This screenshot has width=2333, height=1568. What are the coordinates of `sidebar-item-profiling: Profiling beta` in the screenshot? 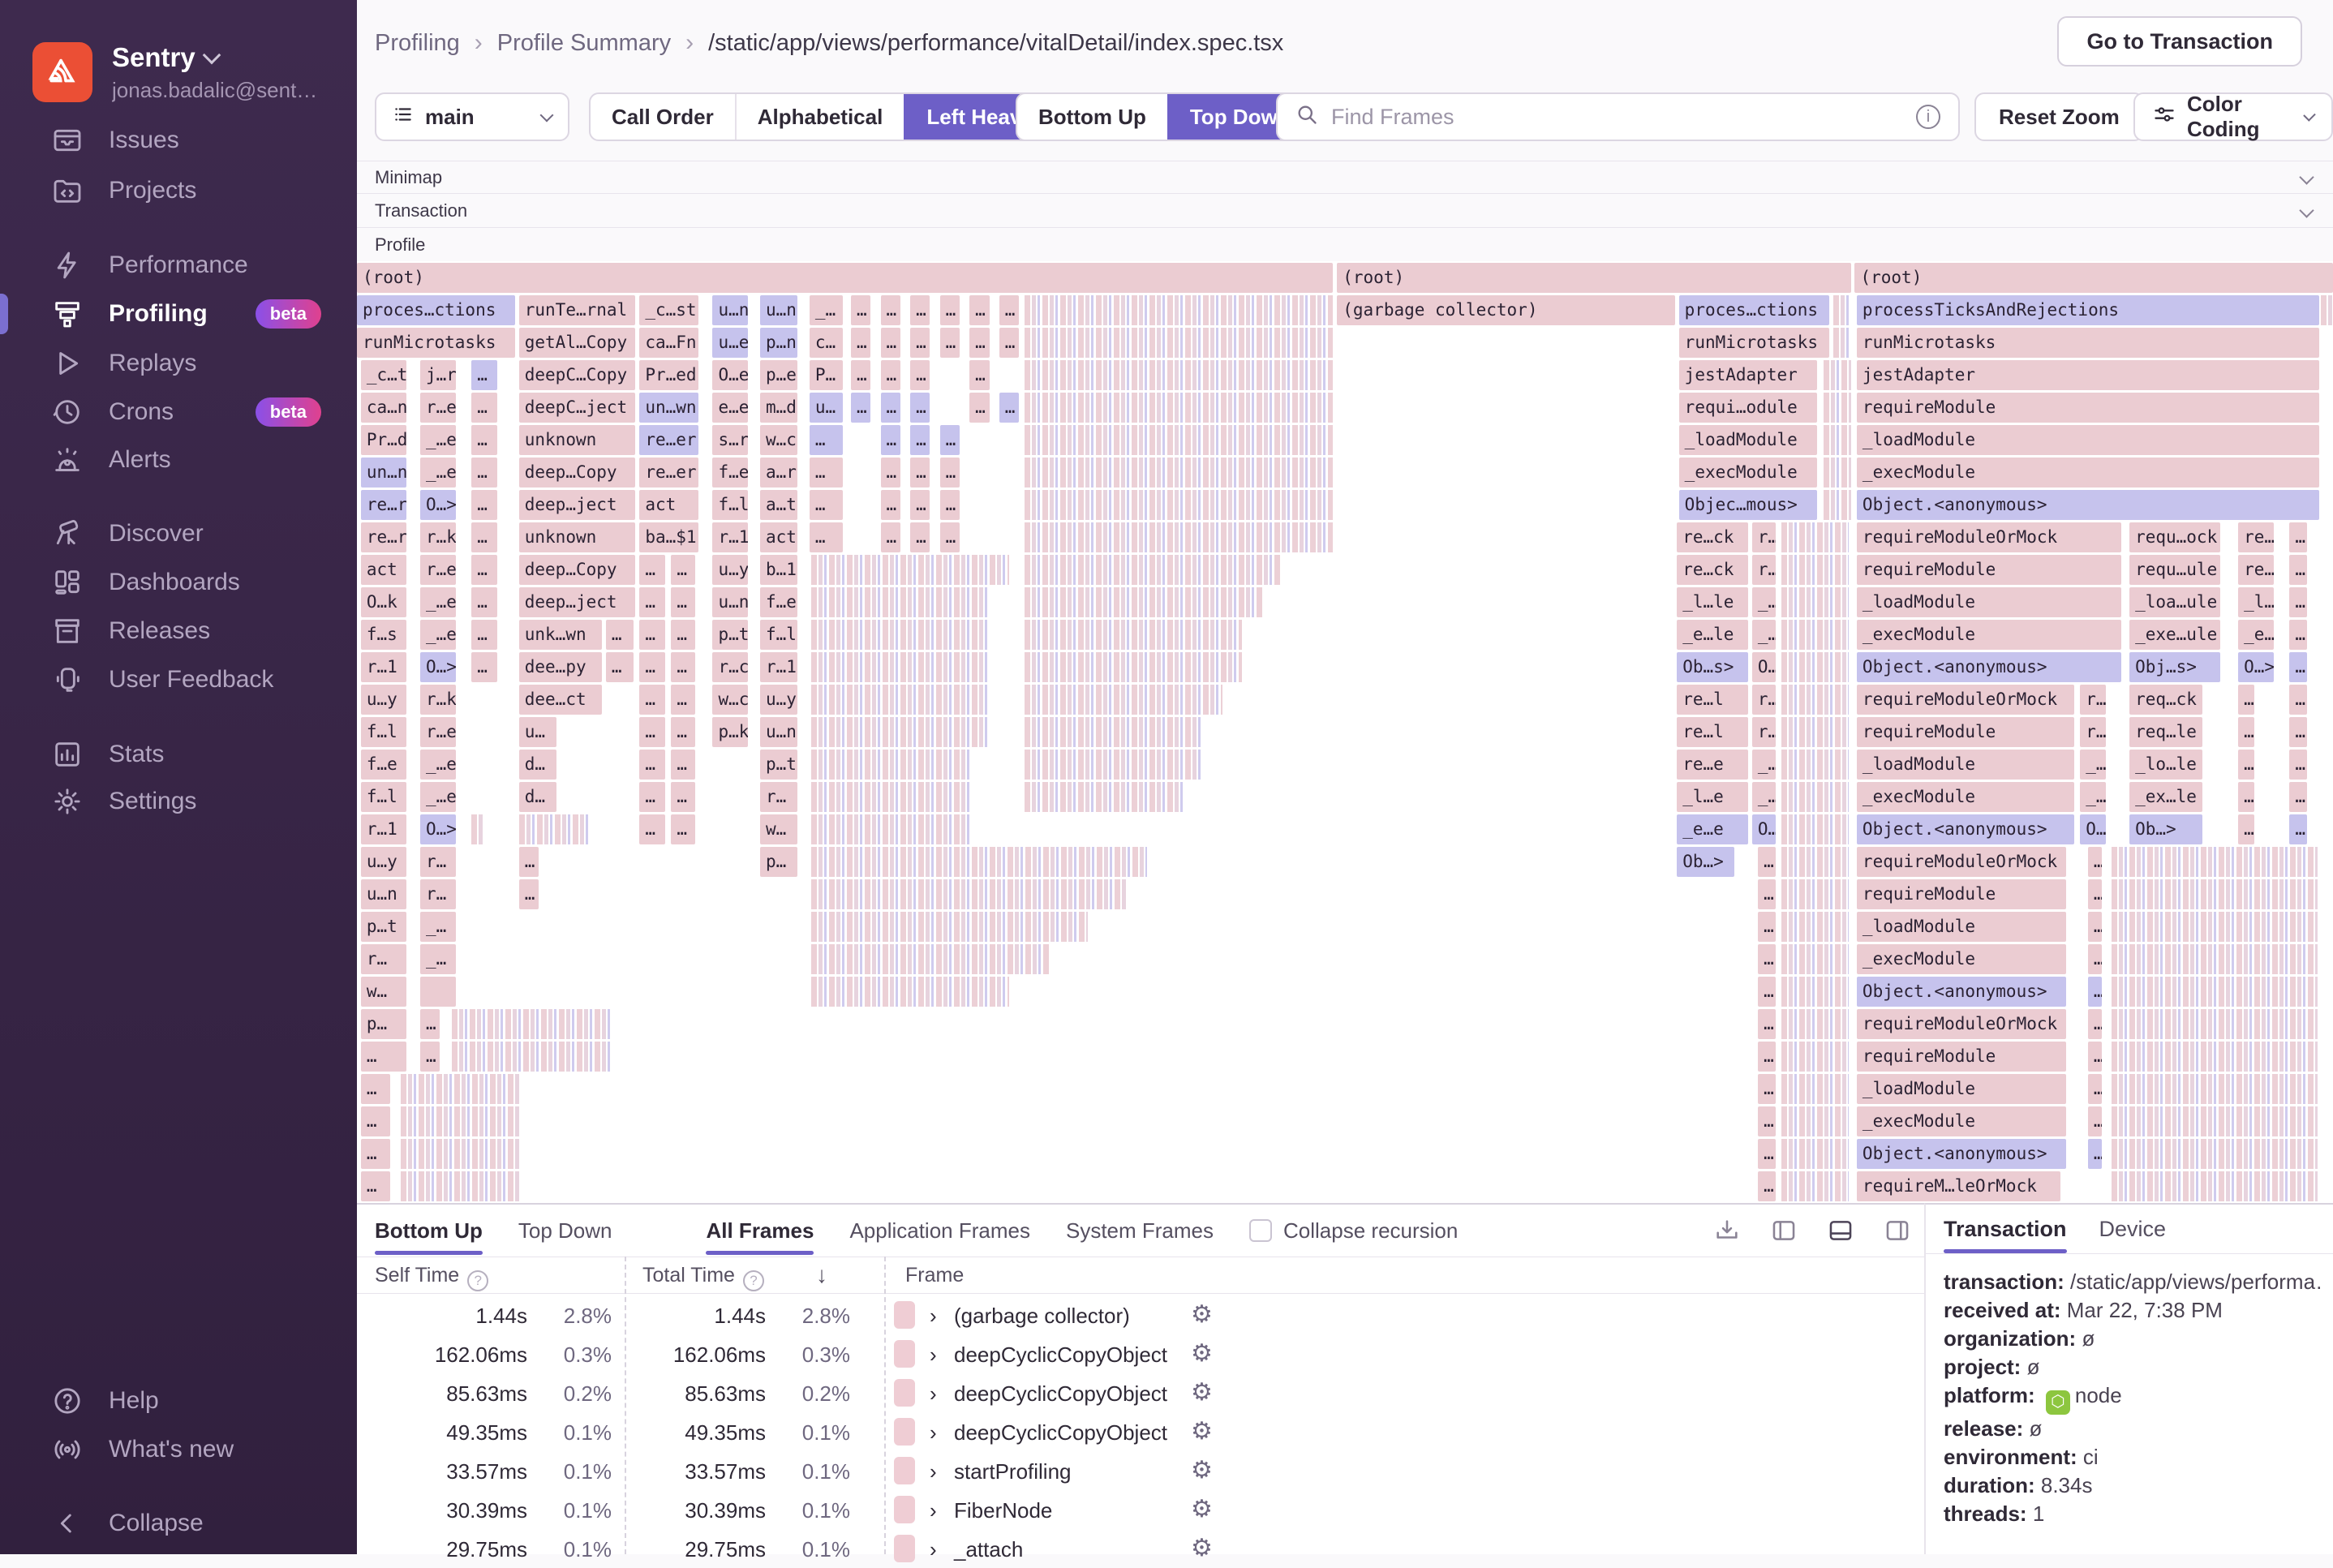 It's located at (178, 314).